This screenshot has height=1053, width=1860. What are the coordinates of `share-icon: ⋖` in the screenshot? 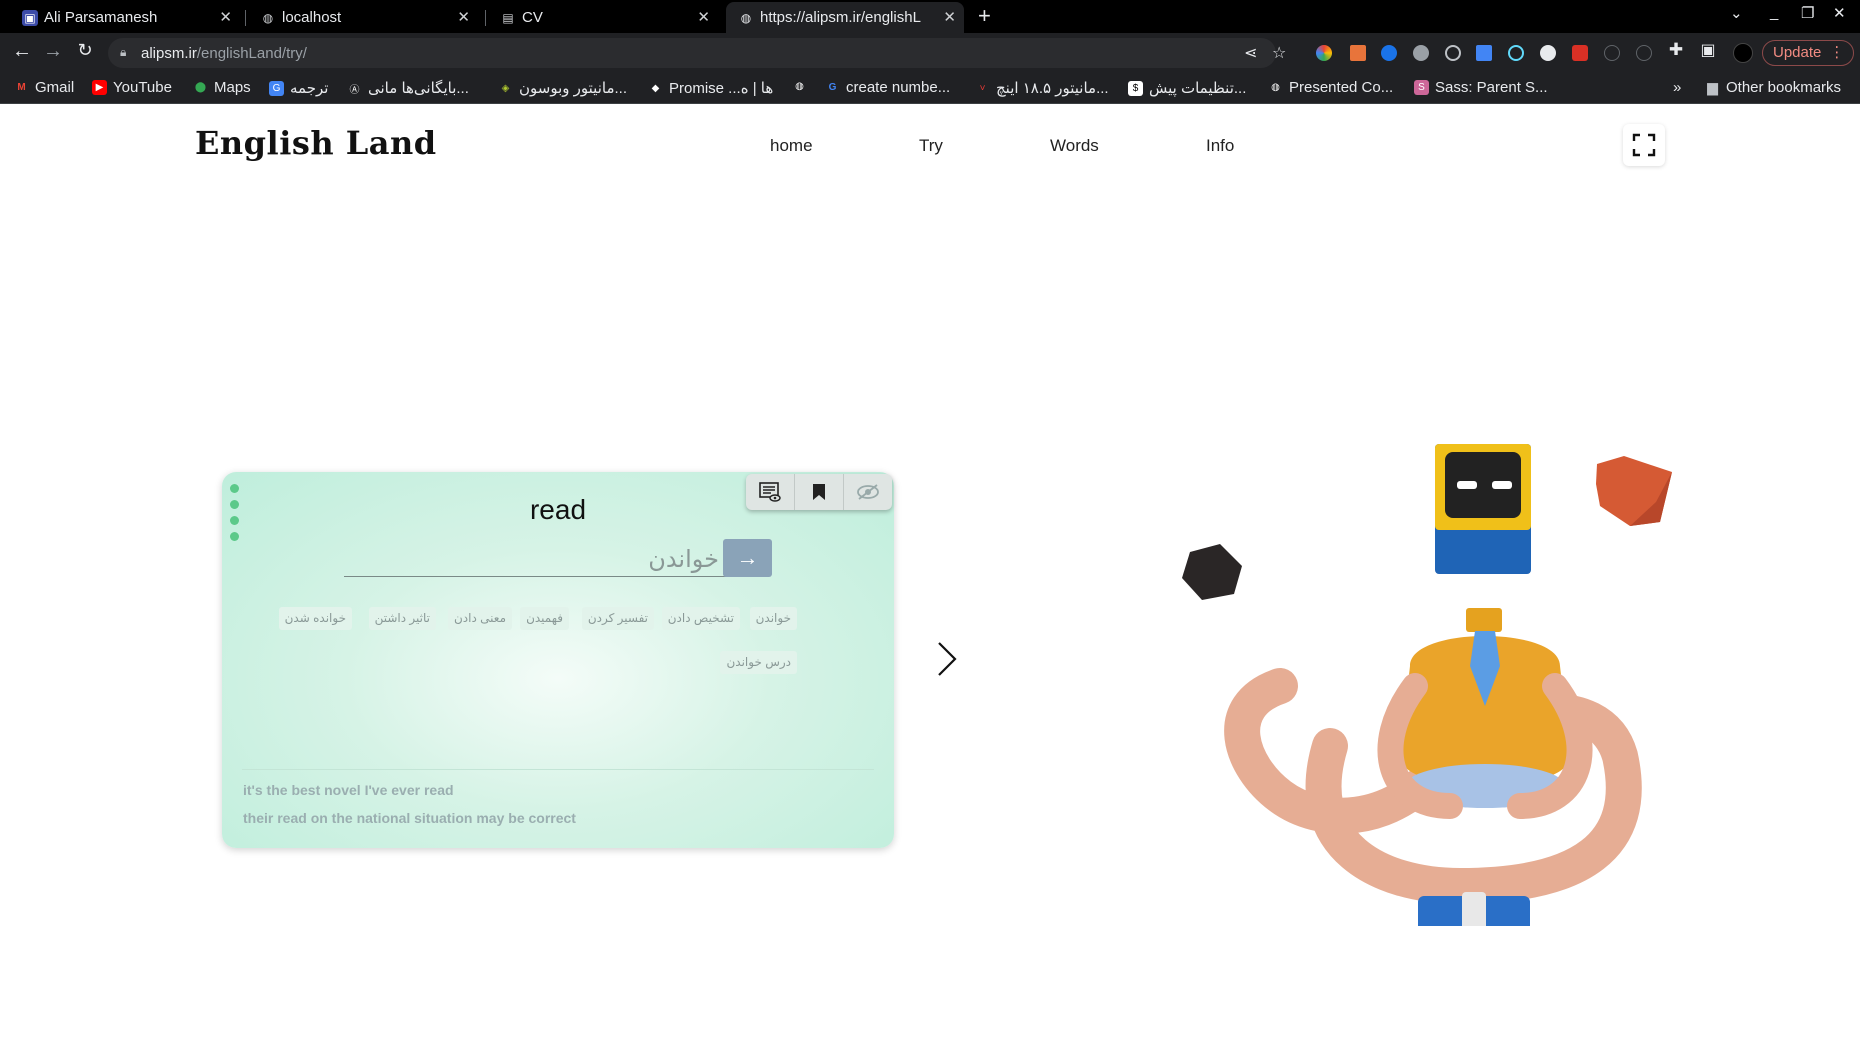 It's located at (1250, 53).